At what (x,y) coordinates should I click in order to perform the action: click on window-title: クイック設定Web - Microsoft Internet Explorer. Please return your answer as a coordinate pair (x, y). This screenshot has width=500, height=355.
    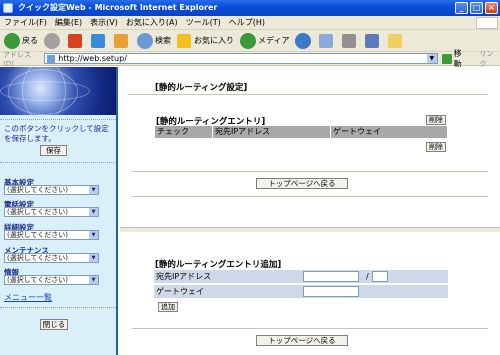
    Looking at the image, I should click on (118, 7).